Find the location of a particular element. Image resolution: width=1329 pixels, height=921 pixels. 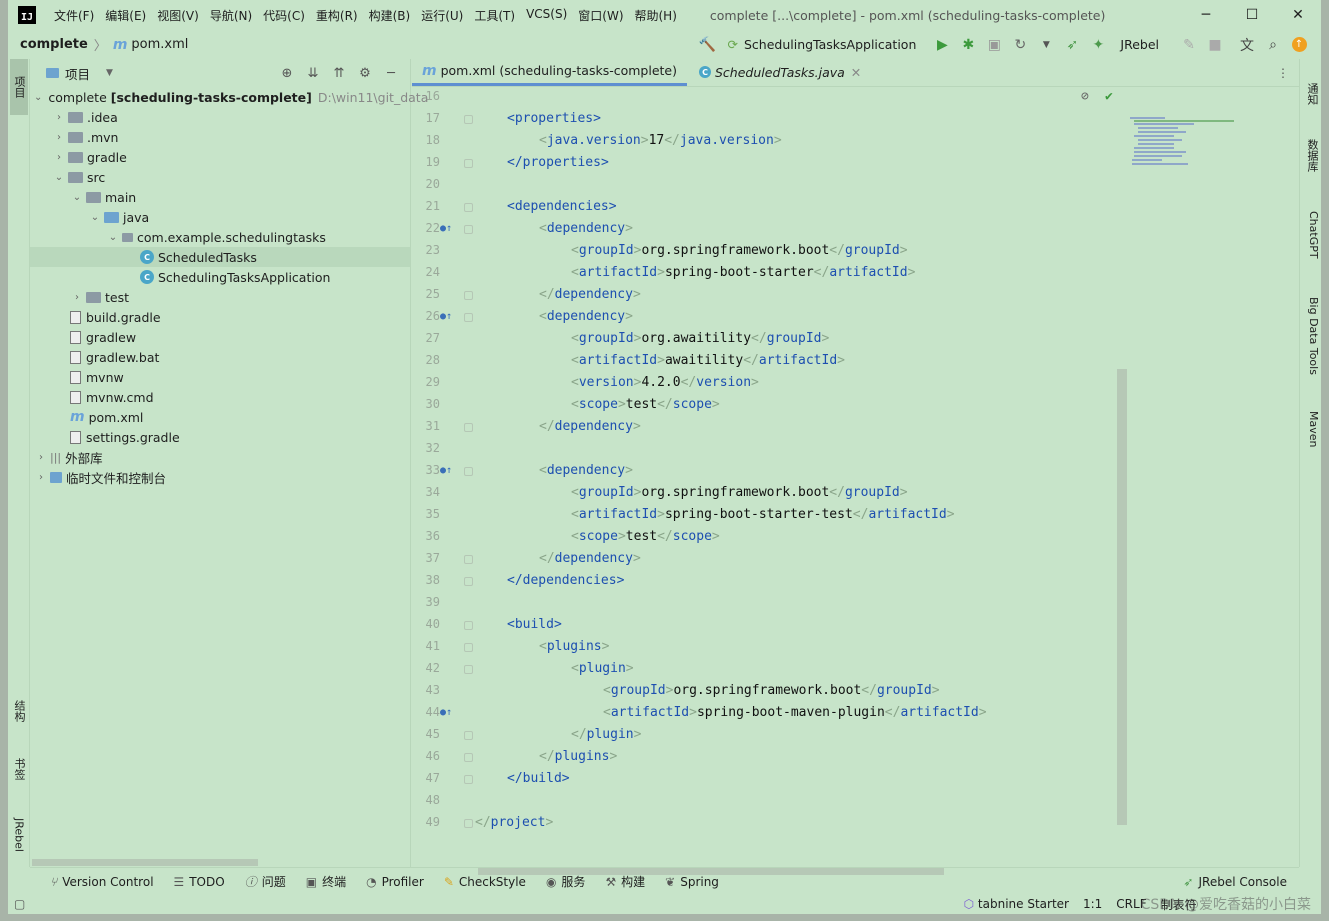

more-tabs-icon: ⋮ is located at coordinates (1283, 73).